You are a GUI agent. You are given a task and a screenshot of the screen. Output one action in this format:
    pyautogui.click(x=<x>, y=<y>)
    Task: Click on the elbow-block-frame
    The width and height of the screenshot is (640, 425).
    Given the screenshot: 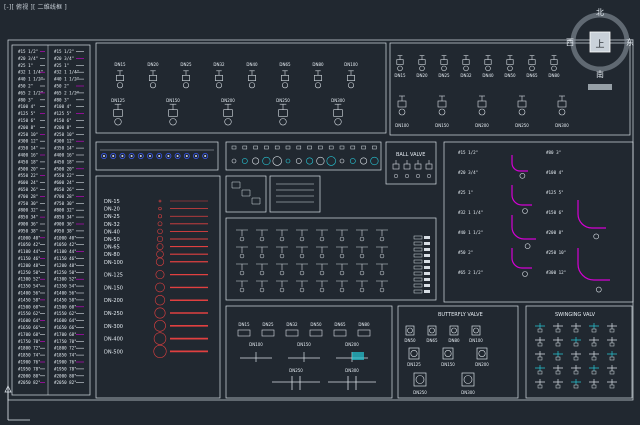 What is the action you would take?
    pyautogui.click(x=538, y=222)
    